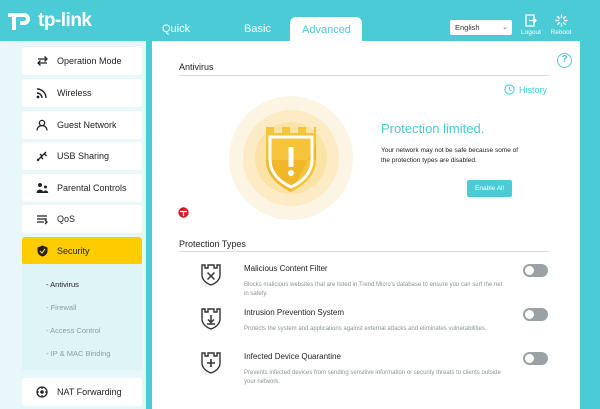 The image size is (600, 409). I want to click on sidebar-item-guest-network: Guest Network, so click(82, 125).